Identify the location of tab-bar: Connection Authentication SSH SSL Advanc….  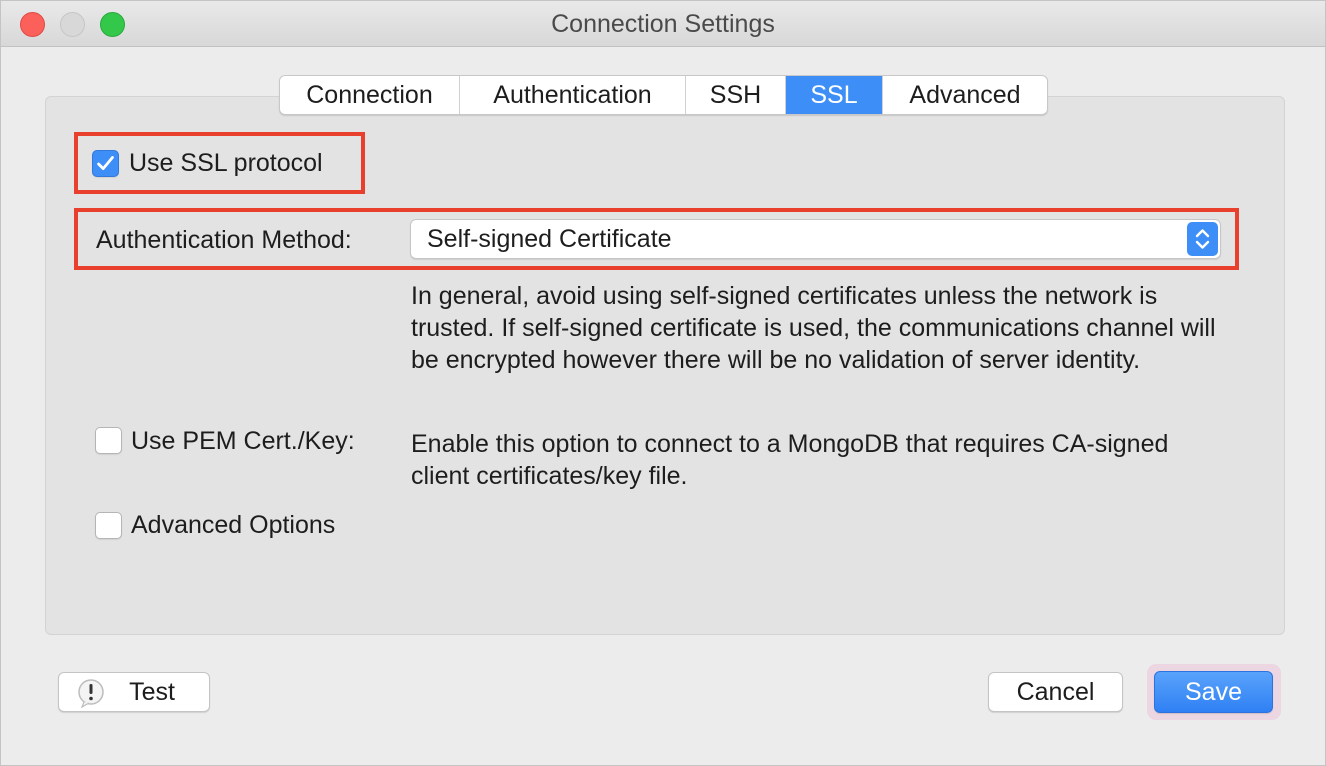
(663, 95).